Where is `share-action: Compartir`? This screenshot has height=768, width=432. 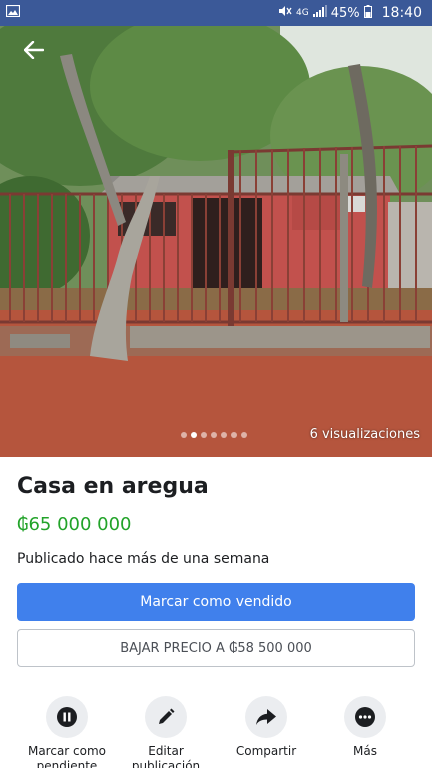 share-action: Compartir is located at coordinates (266, 727).